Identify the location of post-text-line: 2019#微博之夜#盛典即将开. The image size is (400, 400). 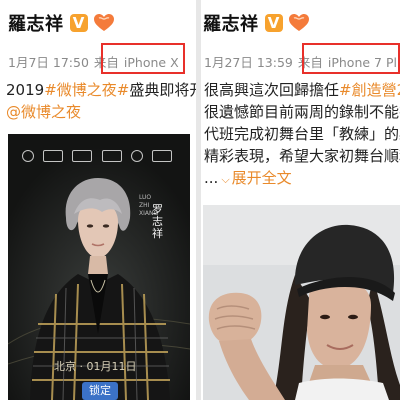
(101, 90).